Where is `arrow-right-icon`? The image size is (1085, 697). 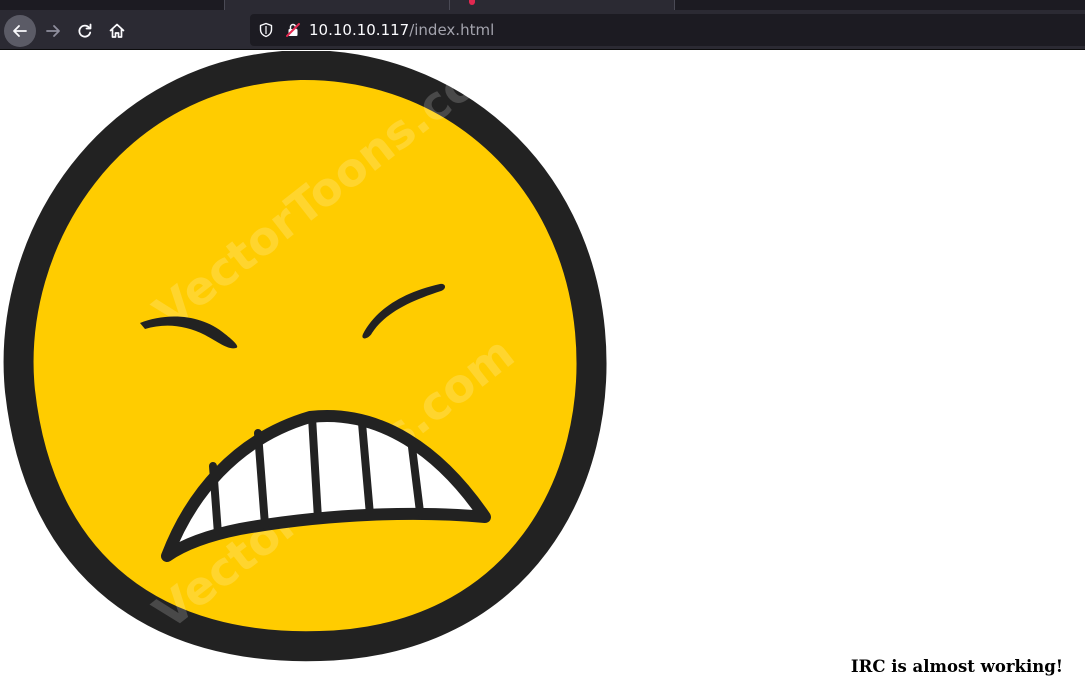
arrow-right-icon is located at coordinates (53, 31).